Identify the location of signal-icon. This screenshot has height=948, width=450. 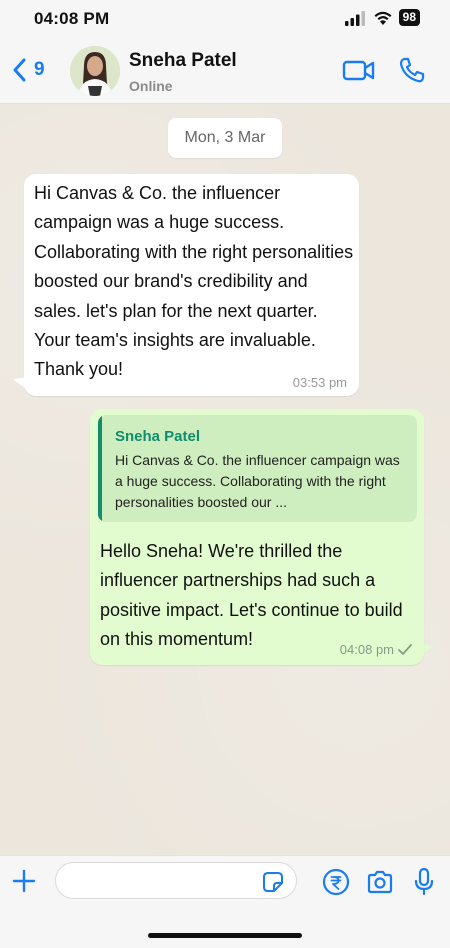
(354, 18).